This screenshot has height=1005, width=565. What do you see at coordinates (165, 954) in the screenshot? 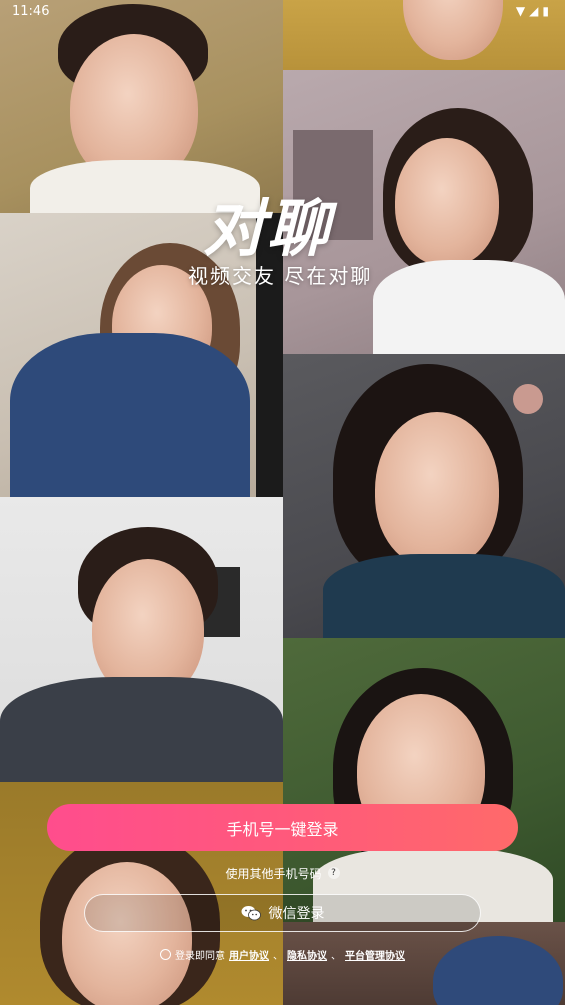
I see `agreement-checkbox` at bounding box center [165, 954].